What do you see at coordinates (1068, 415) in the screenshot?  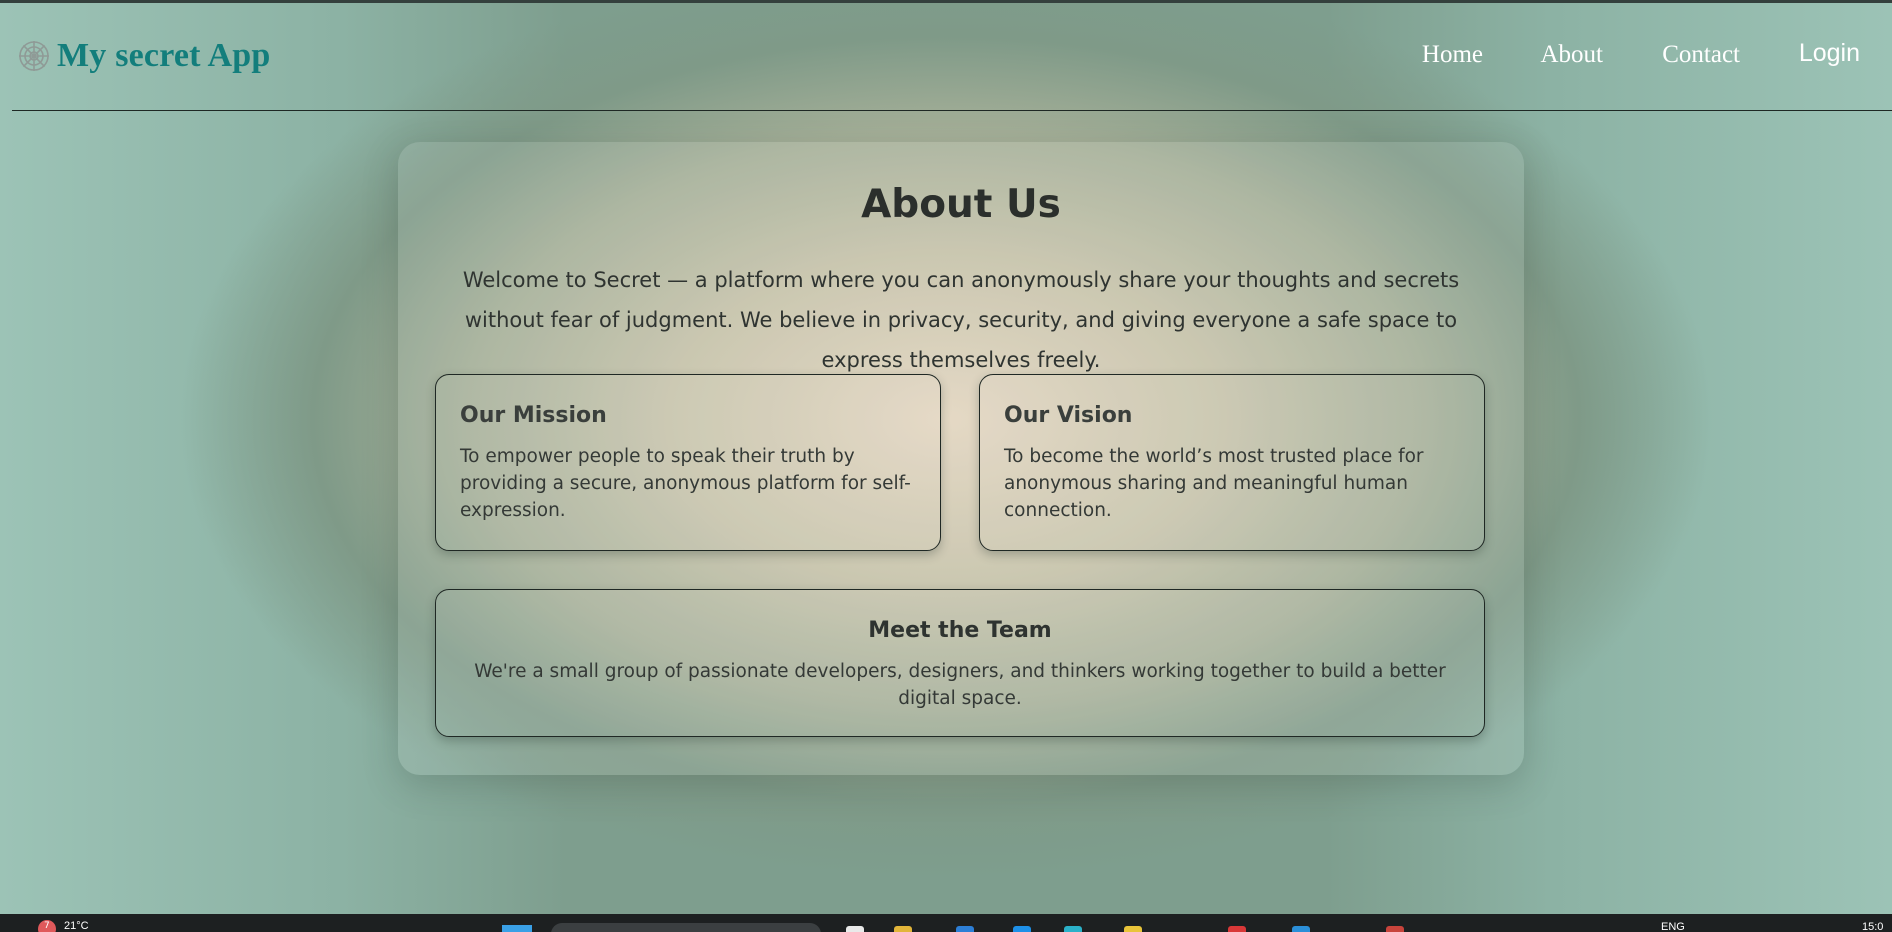 I see `vision-heading: Our Vision` at bounding box center [1068, 415].